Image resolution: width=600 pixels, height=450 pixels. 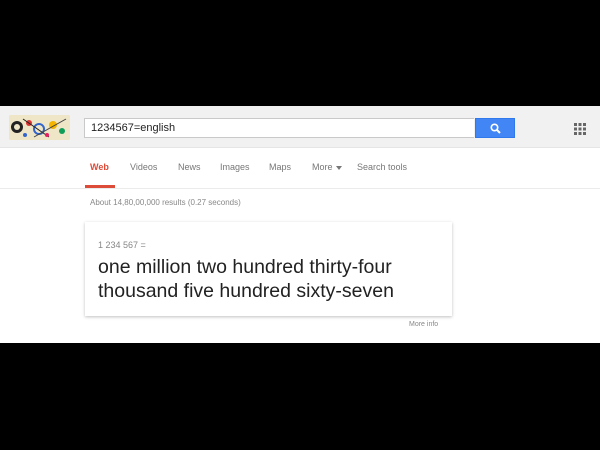 I want to click on tab-more: More, so click(x=327, y=167).